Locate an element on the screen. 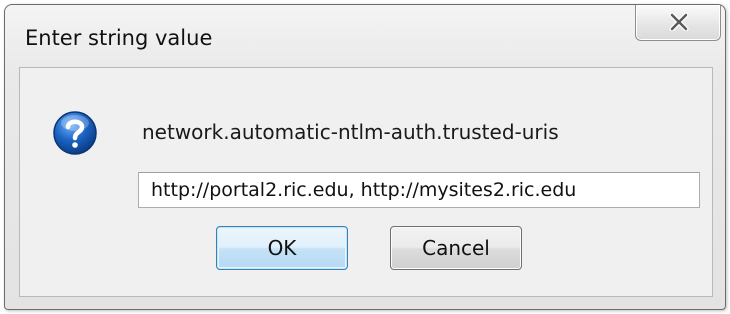 The height and width of the screenshot is (314, 730). string-value-input is located at coordinates (419, 190).